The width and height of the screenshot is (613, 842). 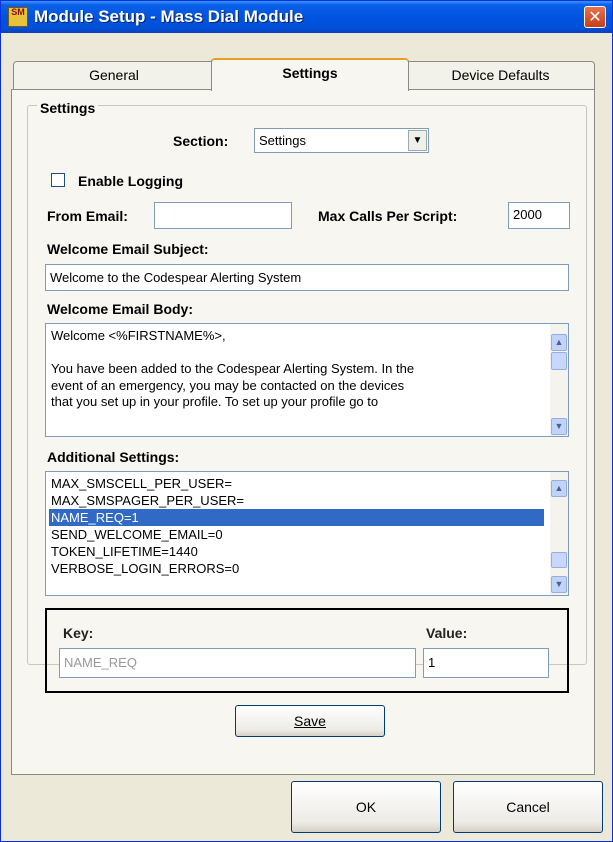 What do you see at coordinates (58, 180) in the screenshot?
I see `enable-logging-checkbox` at bounding box center [58, 180].